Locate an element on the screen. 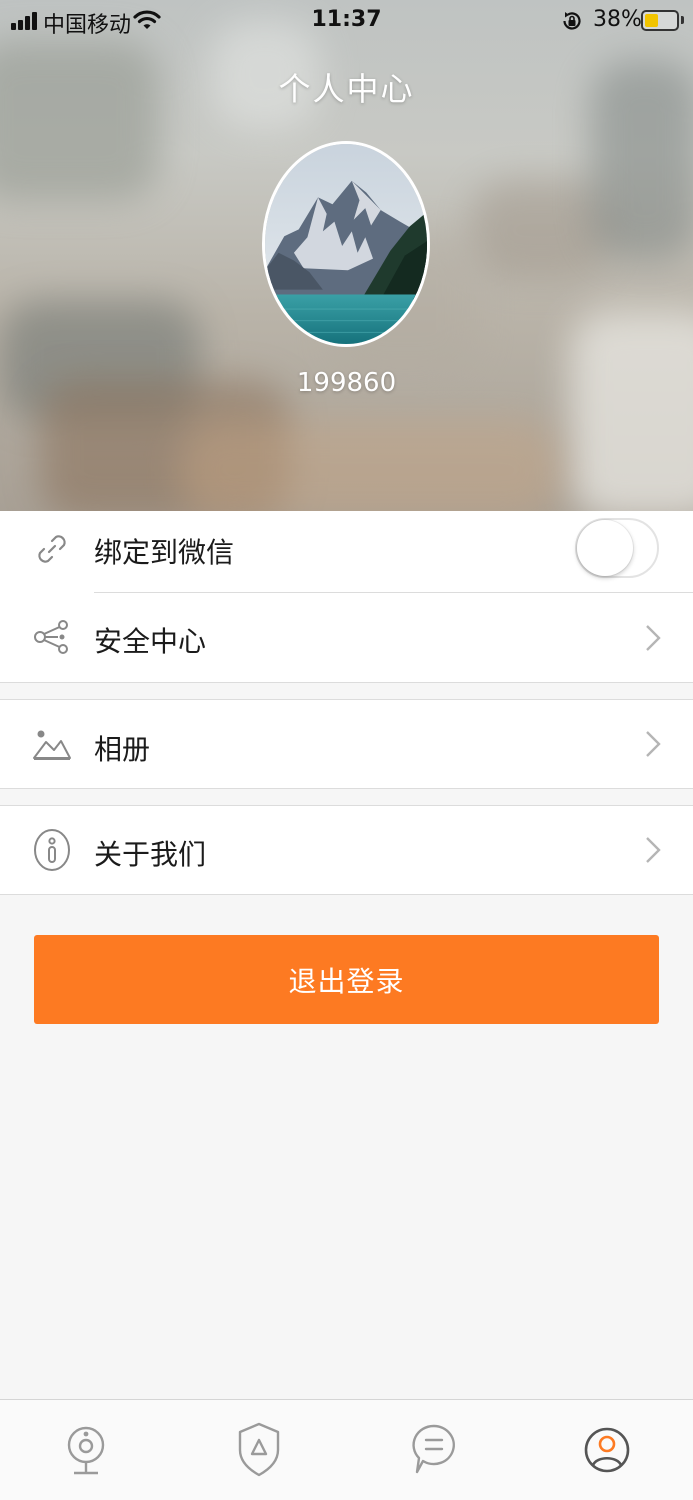 The image size is (693, 1500). tab-messages is located at coordinates (434, 1450).